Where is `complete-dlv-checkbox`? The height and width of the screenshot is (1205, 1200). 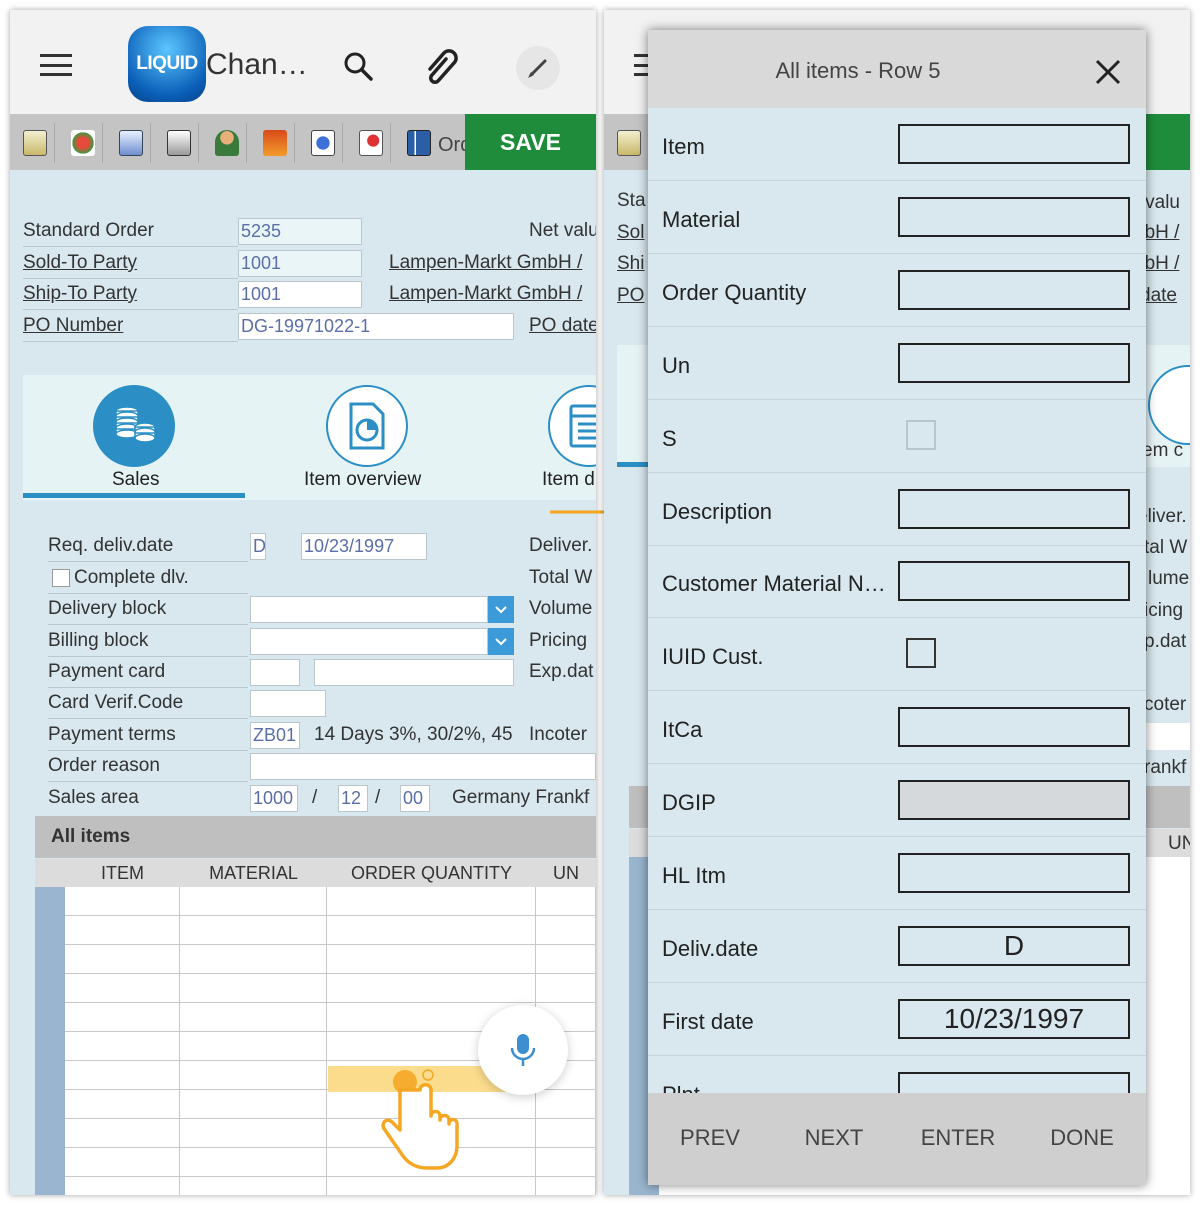 complete-dlv-checkbox is located at coordinates (61, 578).